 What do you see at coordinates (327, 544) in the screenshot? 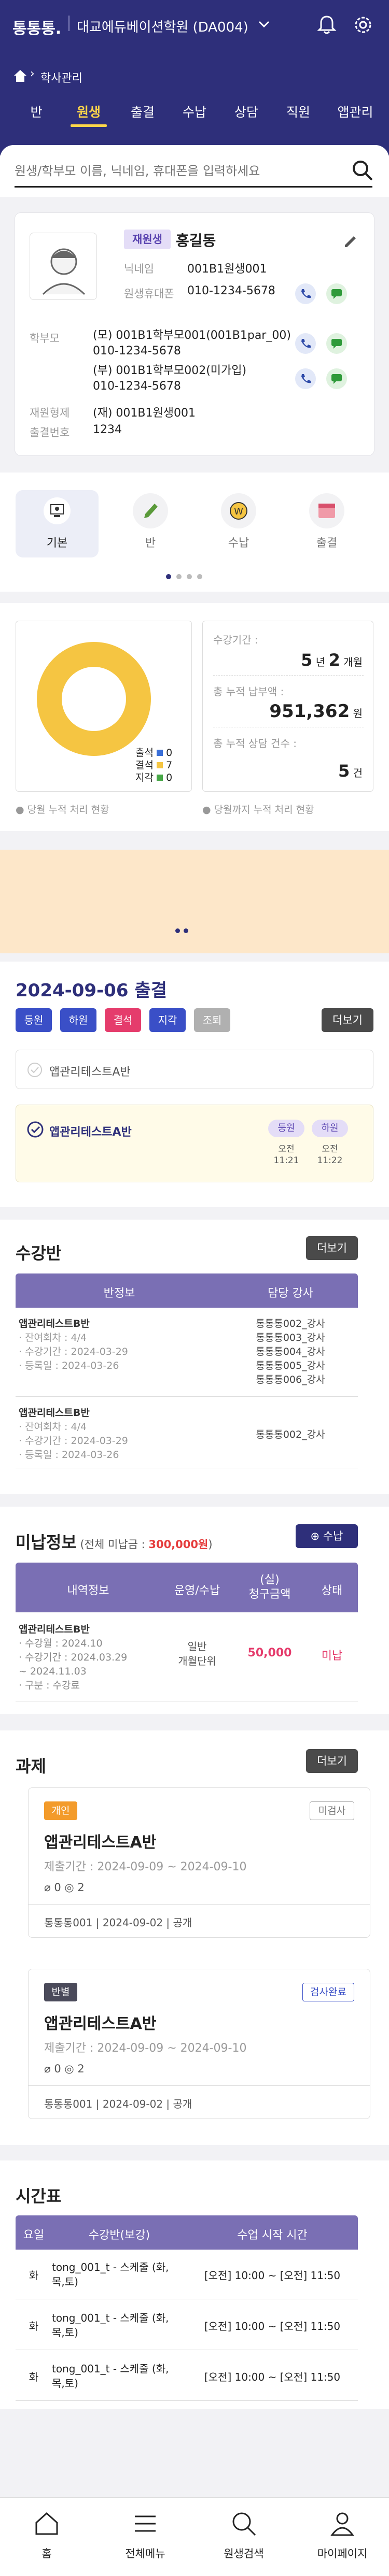
I see `quick-attendance-label: 출결` at bounding box center [327, 544].